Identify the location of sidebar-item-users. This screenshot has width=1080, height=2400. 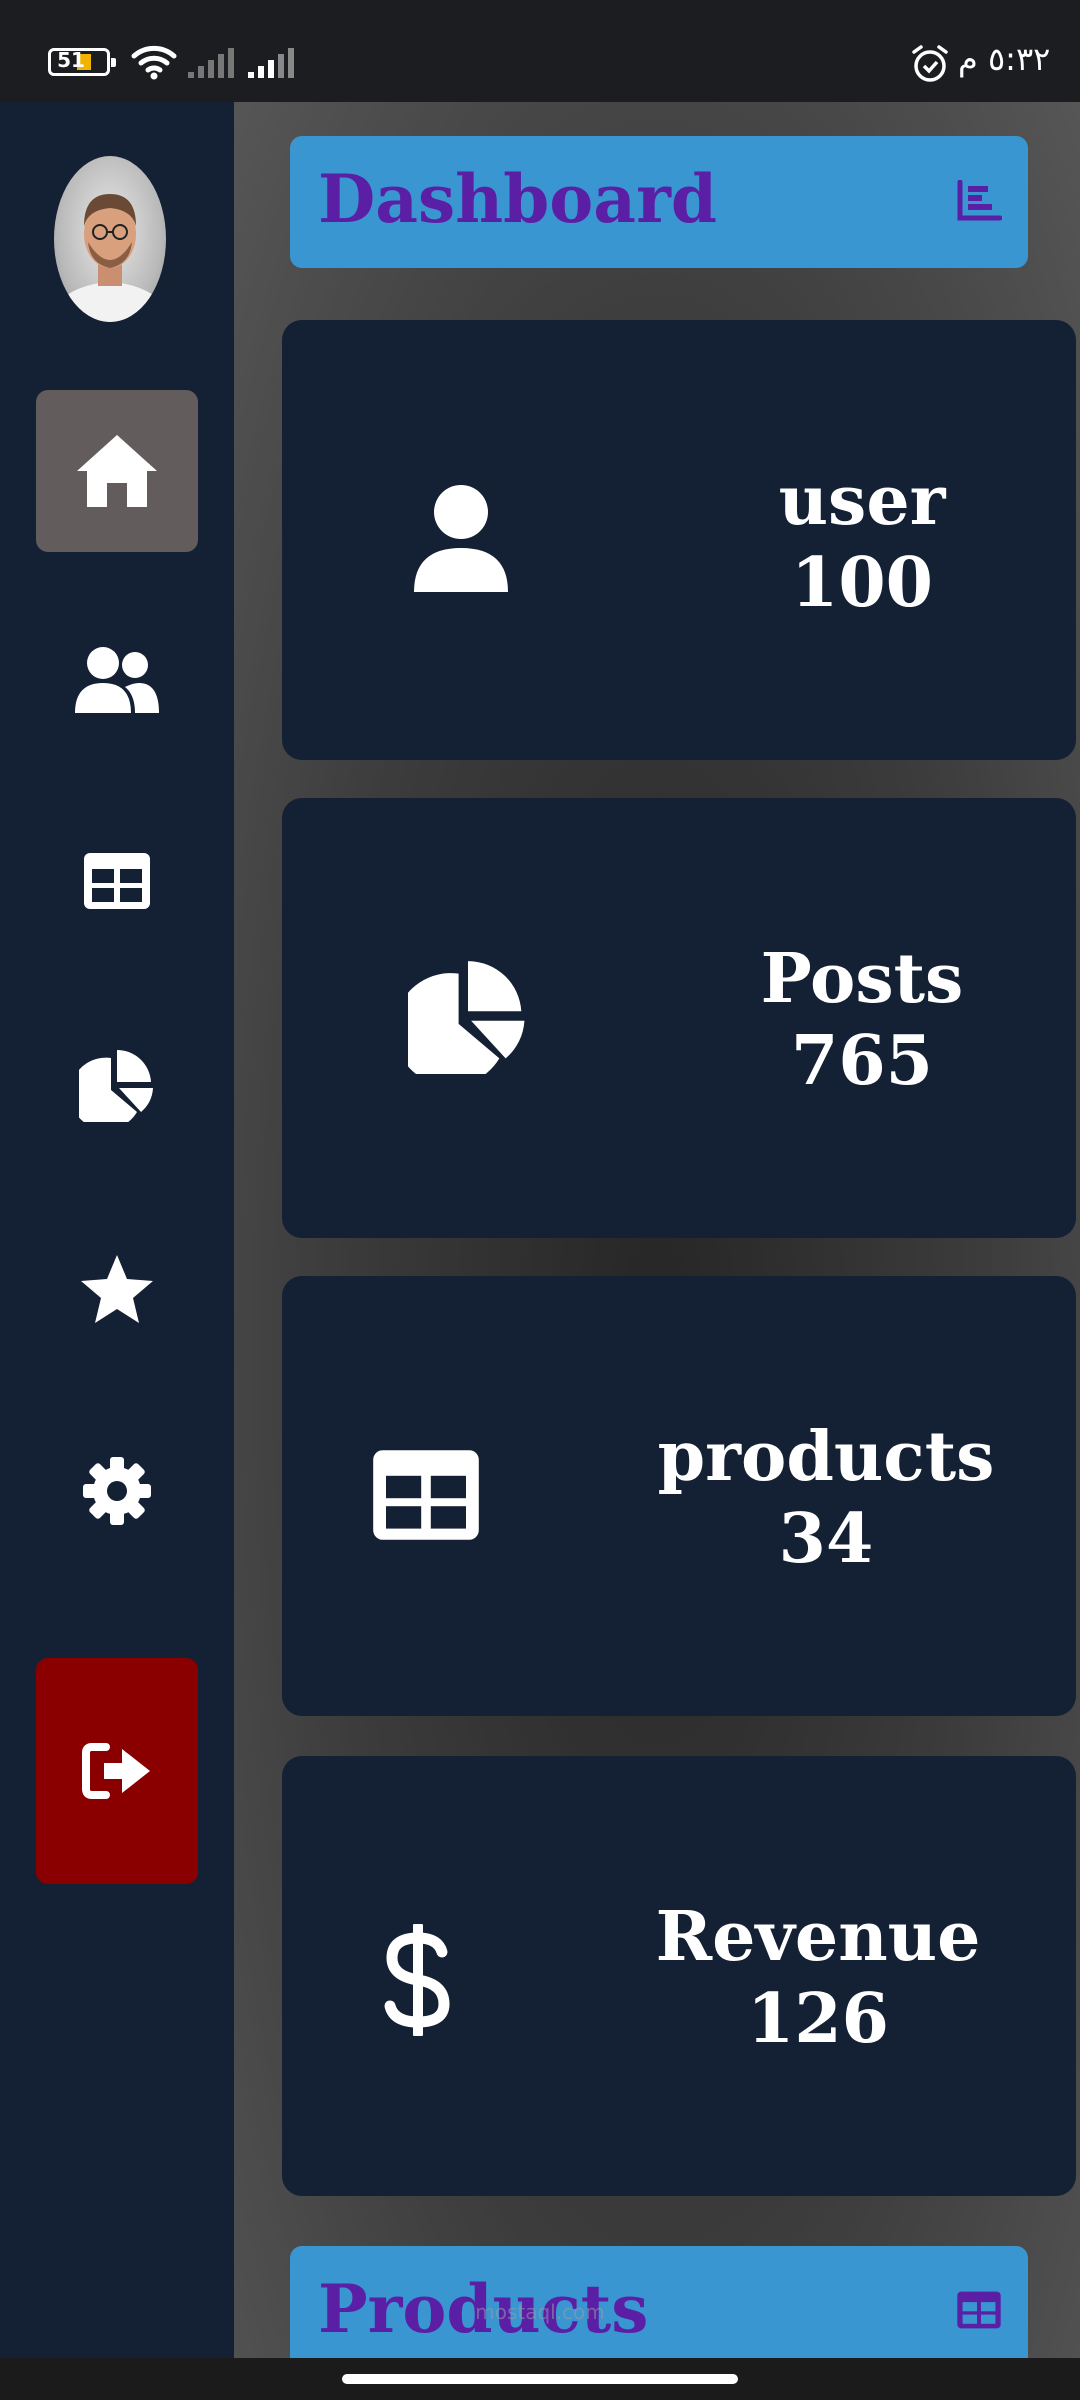
(117, 679).